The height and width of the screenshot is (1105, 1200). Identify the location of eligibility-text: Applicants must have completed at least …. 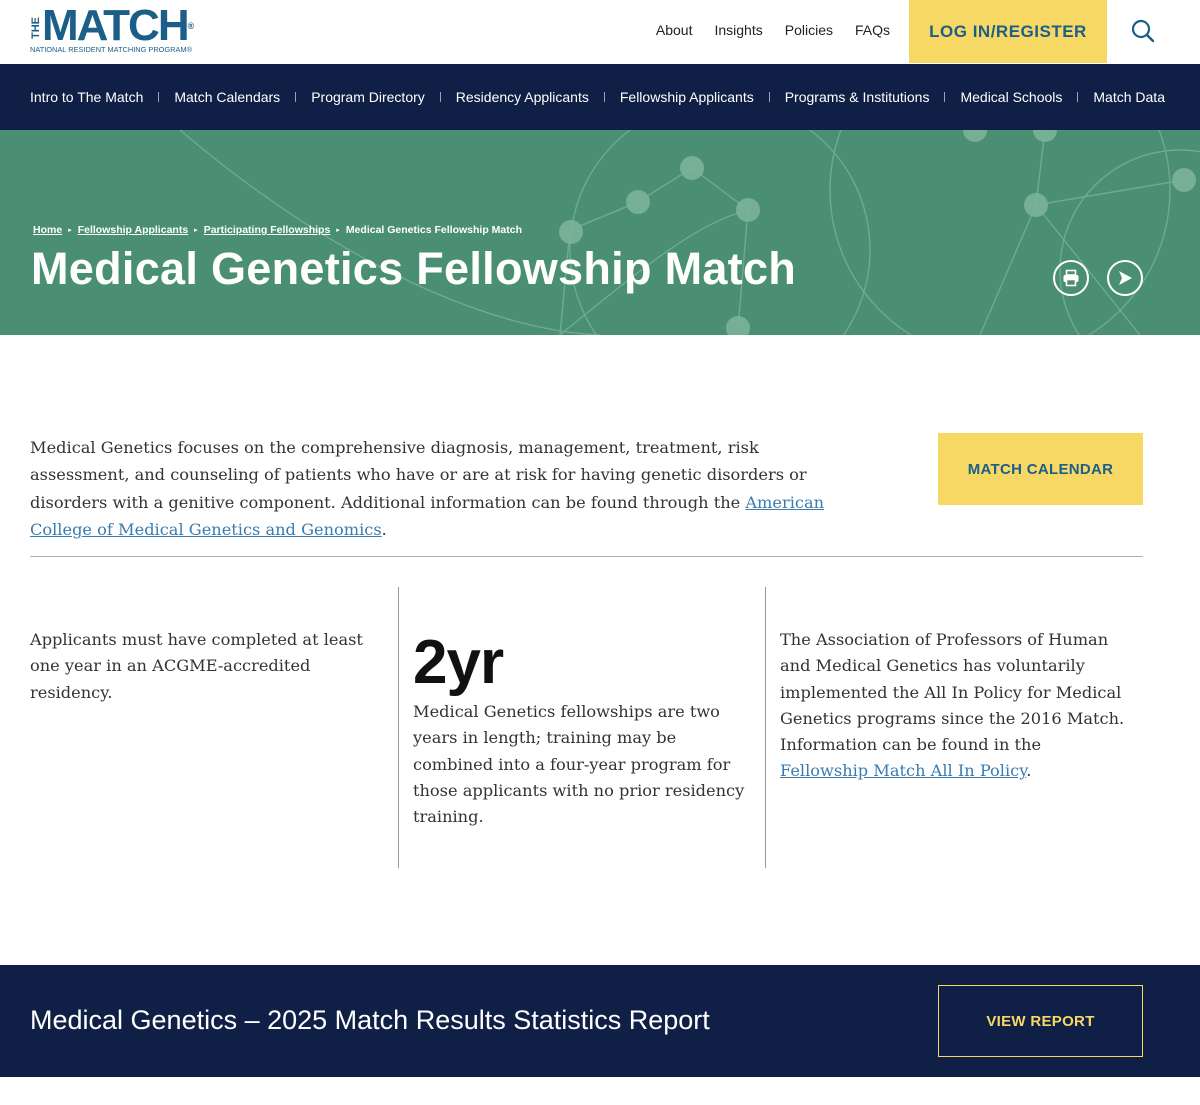
(196, 666).